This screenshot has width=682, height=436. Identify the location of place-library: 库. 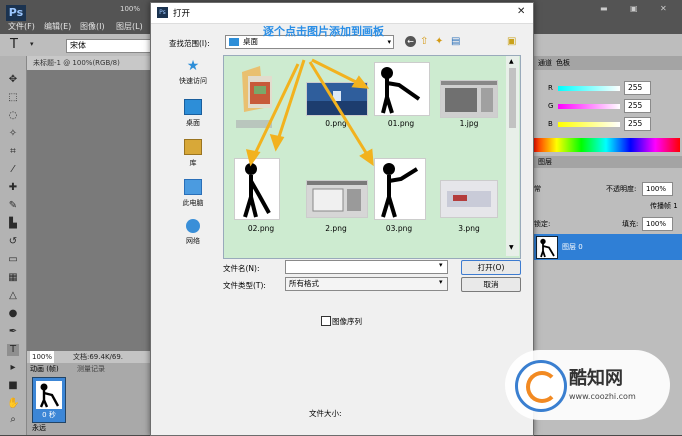
(193, 153).